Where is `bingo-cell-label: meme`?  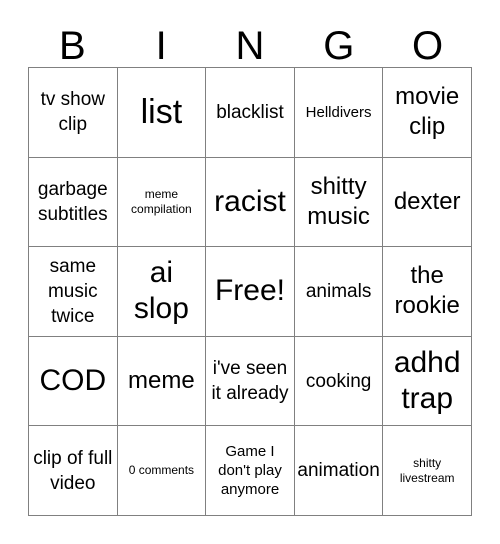
bingo-cell-label: meme is located at coordinates (161, 381).